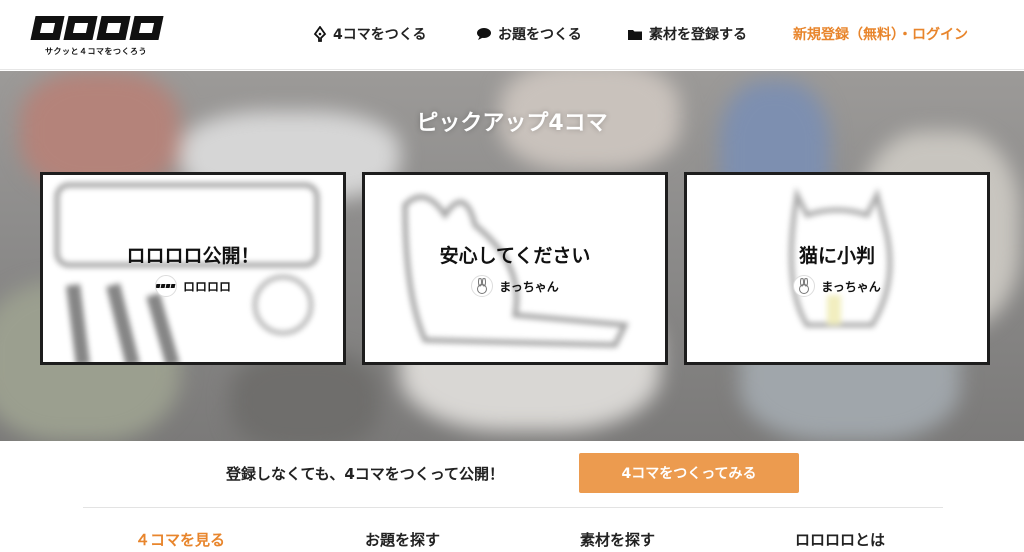 Image resolution: width=1024 pixels, height=552 pixels. I want to click on nav-signup-login: 新規登録（無料）・ログイン, so click(880, 34).